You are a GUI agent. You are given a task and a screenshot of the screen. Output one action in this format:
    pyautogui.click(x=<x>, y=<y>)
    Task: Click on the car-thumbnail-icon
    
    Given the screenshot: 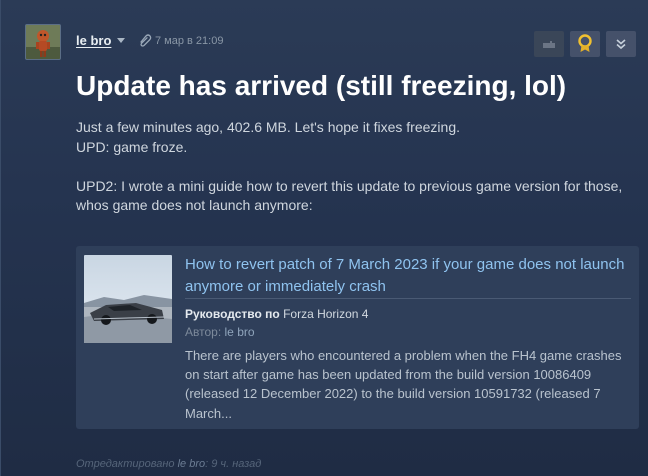 What is the action you would take?
    pyautogui.click(x=128, y=299)
    